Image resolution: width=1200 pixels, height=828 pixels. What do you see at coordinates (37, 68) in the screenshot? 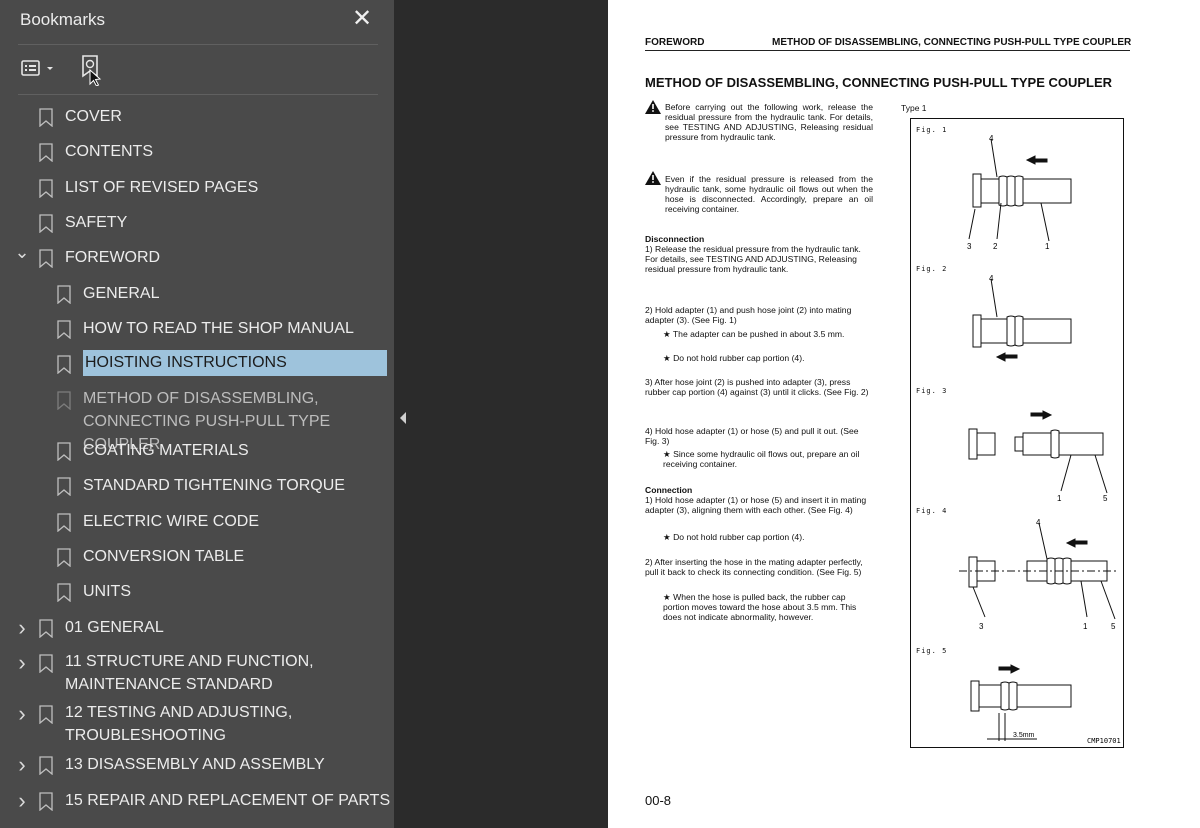
I see `bookmark-options-icon` at bounding box center [37, 68].